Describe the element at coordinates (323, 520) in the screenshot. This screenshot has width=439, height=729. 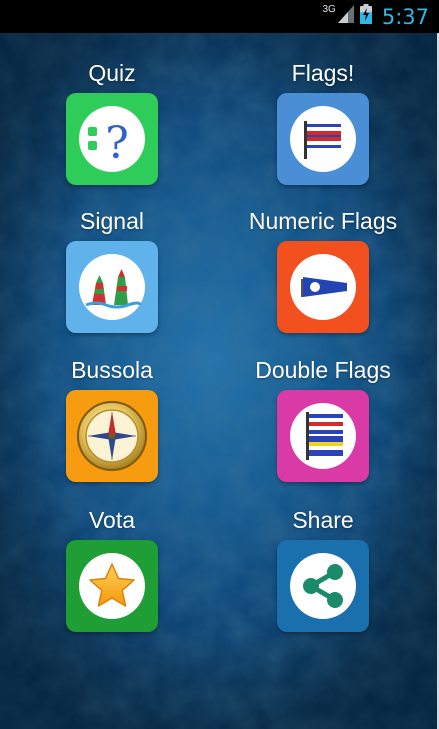
I see `menu-label-share: Share` at that location.